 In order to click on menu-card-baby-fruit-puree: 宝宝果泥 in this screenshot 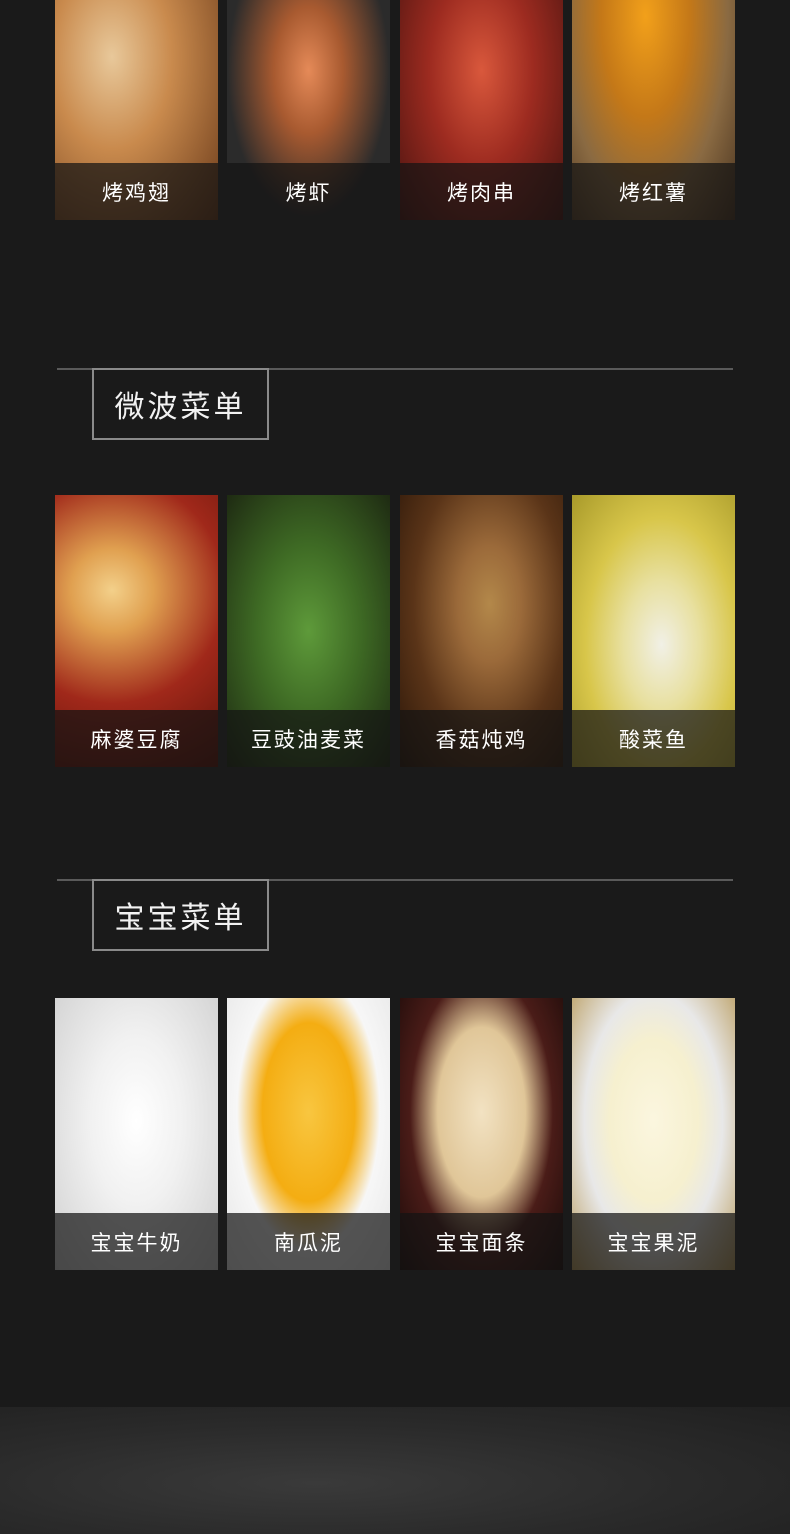, I will do `click(653, 1134)`.